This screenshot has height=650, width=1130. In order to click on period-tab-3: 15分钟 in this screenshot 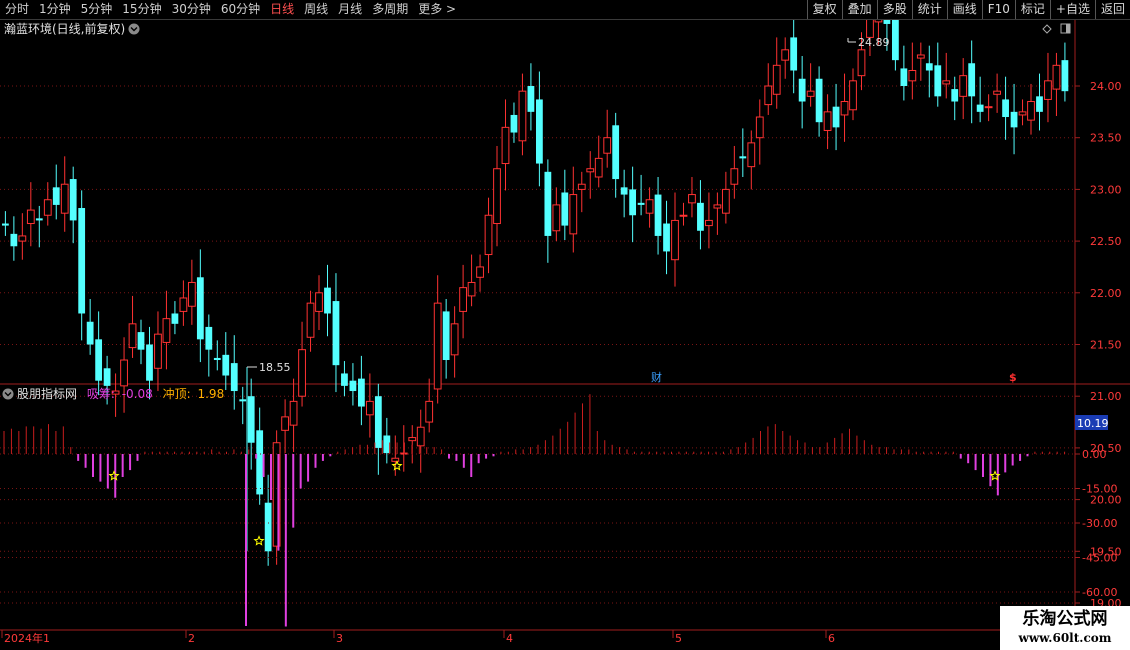, I will do `click(141, 9)`.